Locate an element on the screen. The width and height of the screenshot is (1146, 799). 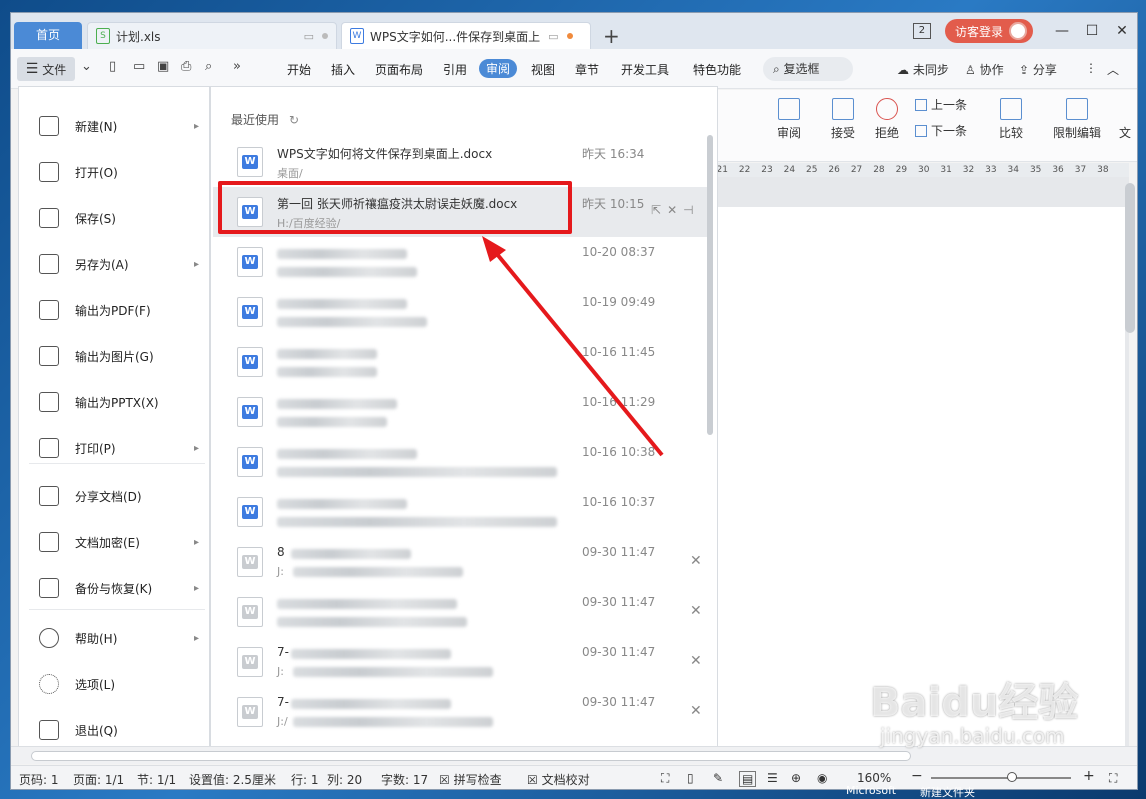
menu-view: 视图 is located at coordinates (543, 69).